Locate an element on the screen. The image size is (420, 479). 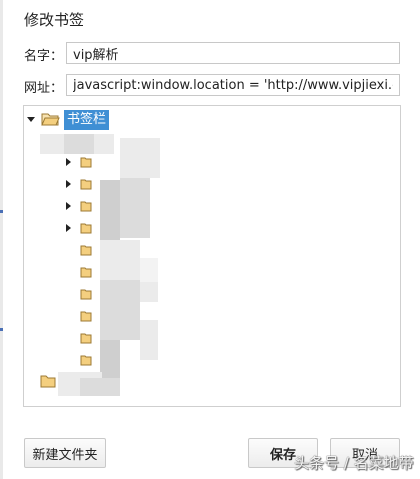
watermark-text: 头条号 / 名菜地带 is located at coordinates (354, 463).